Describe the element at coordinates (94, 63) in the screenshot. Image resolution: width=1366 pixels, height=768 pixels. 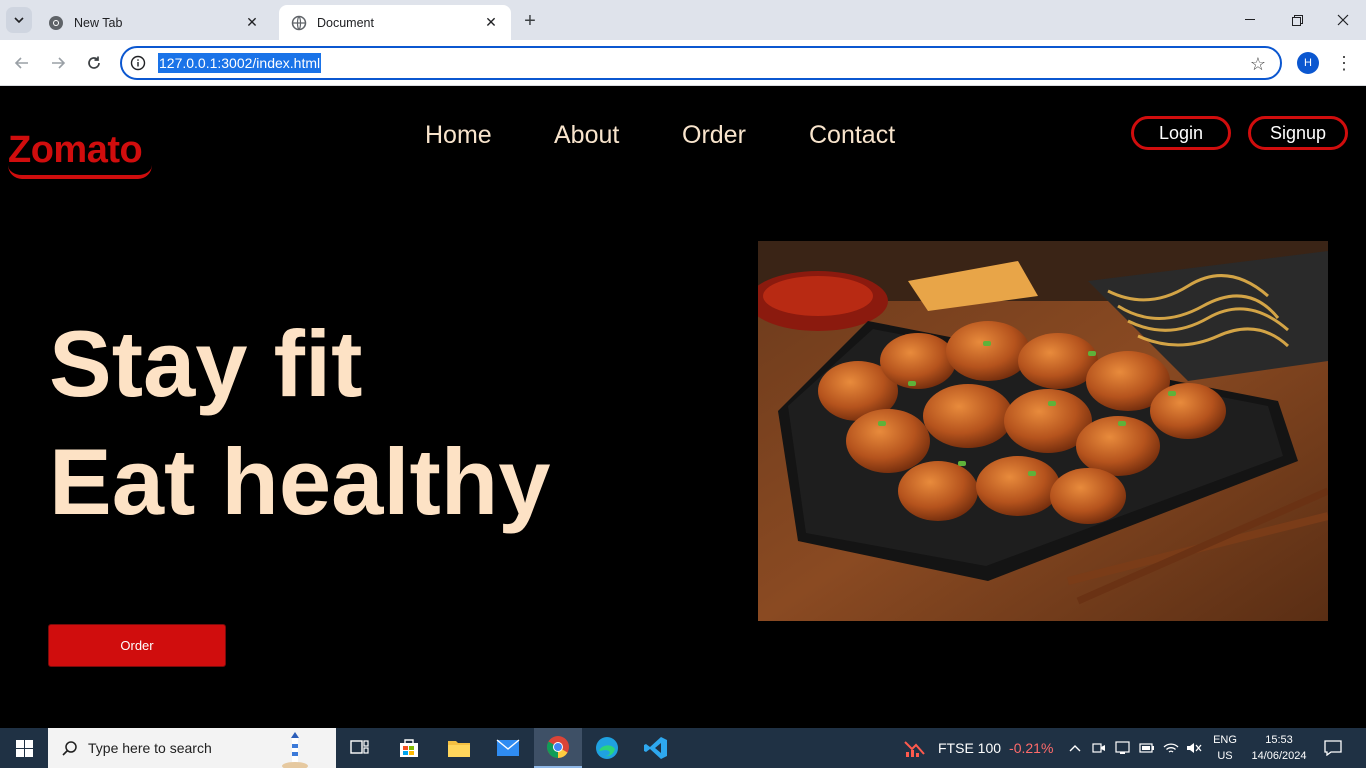
I see `reload-icon` at that location.